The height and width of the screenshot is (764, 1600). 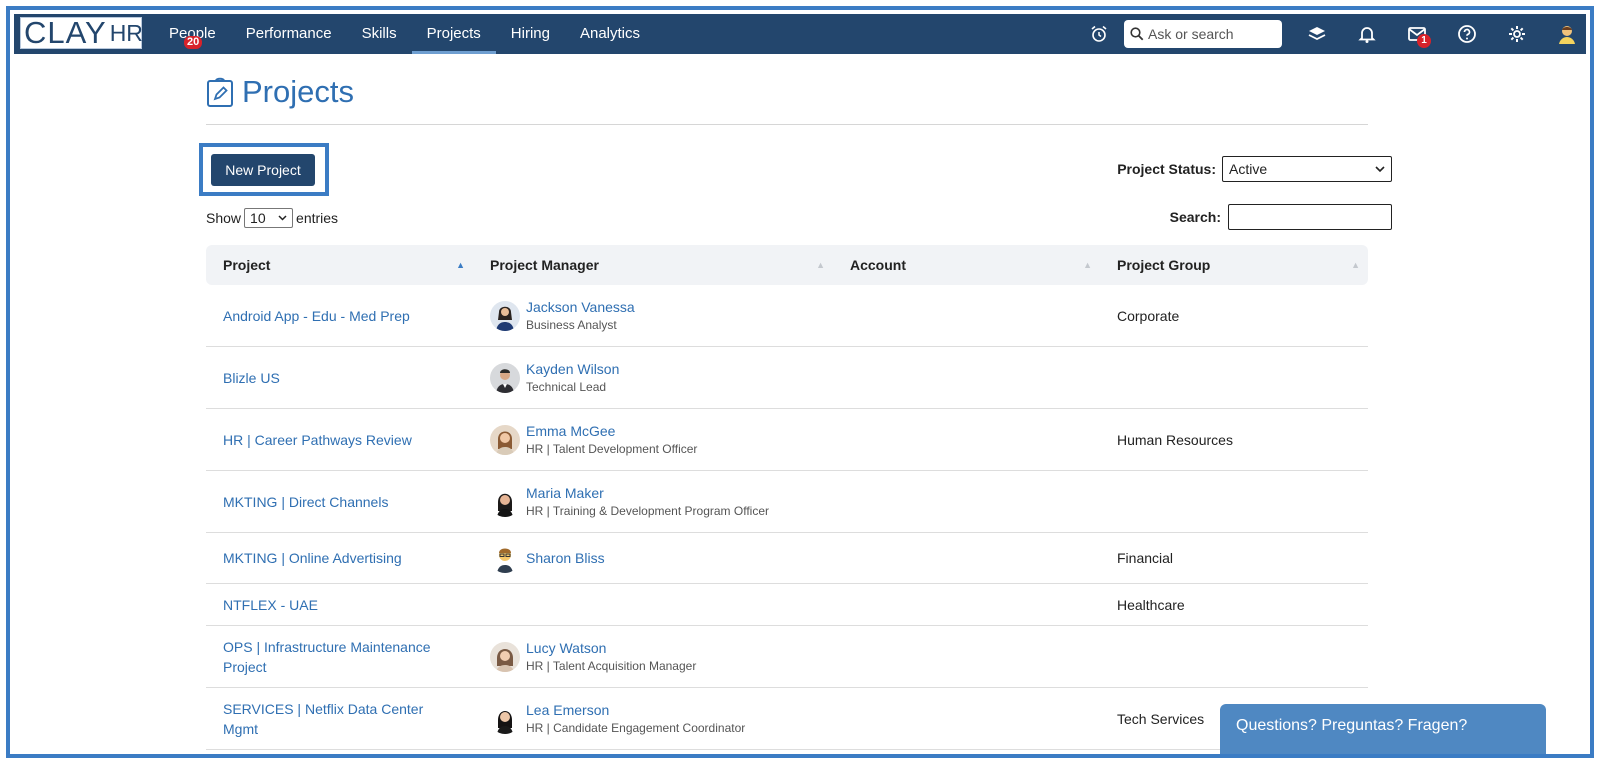 What do you see at coordinates (224, 218) in the screenshot?
I see `show-label: Show` at bounding box center [224, 218].